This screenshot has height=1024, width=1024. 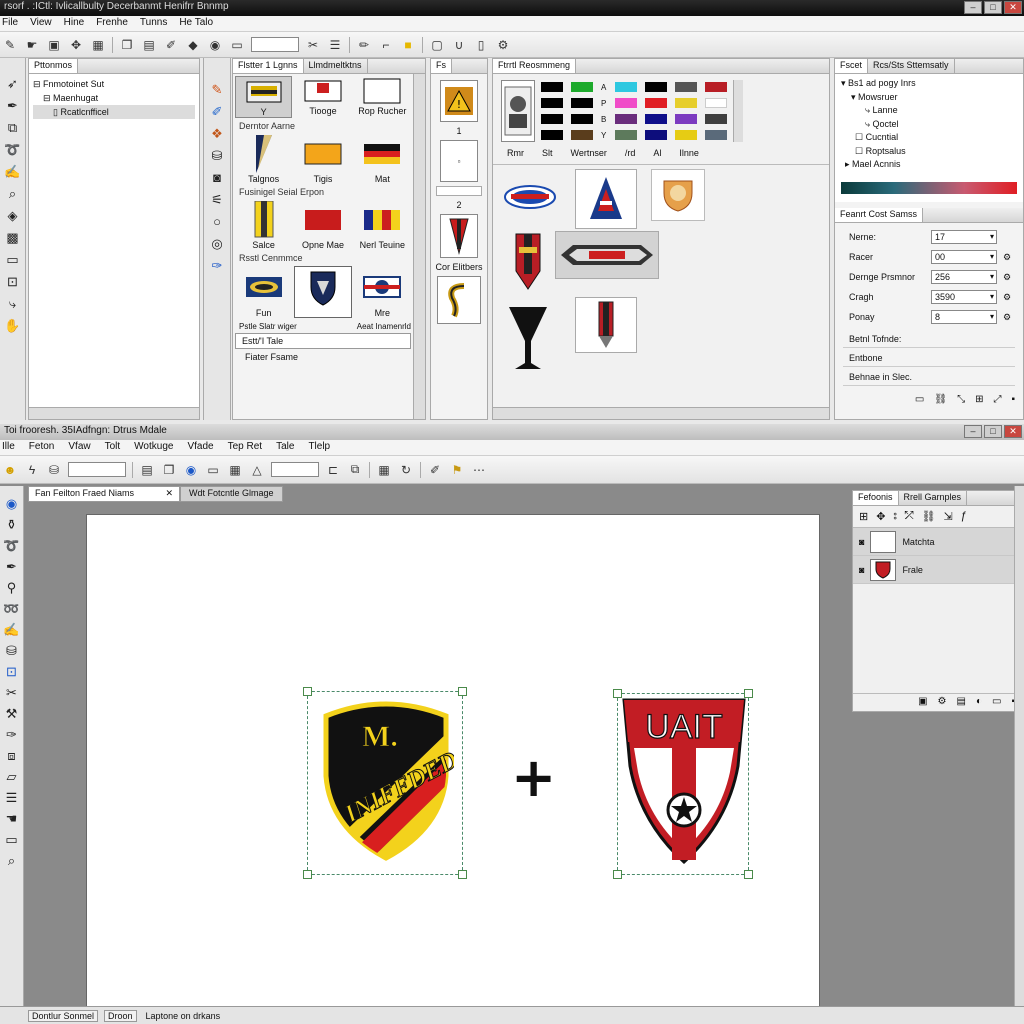 What do you see at coordinates (12, 798) in the screenshot?
I see `layers-tool-icon: ☰` at bounding box center [12, 798].